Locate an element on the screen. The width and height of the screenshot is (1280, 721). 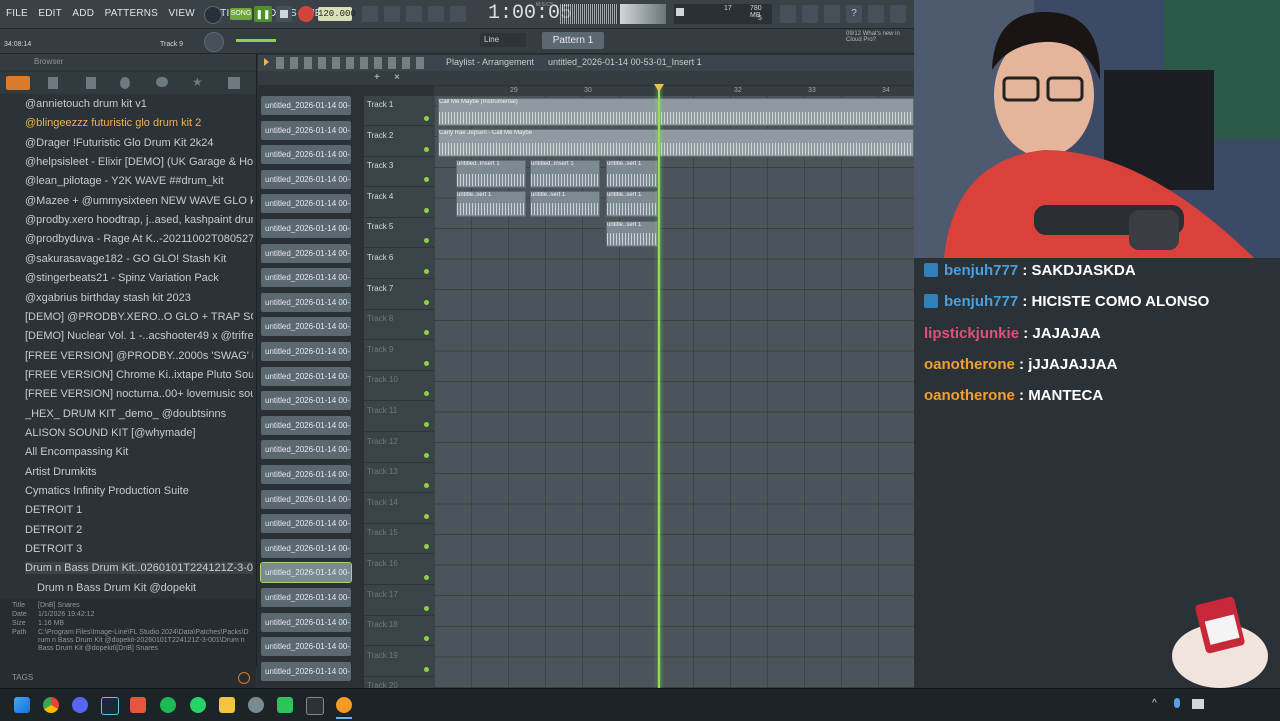
record-button is located at coordinates (306, 14).